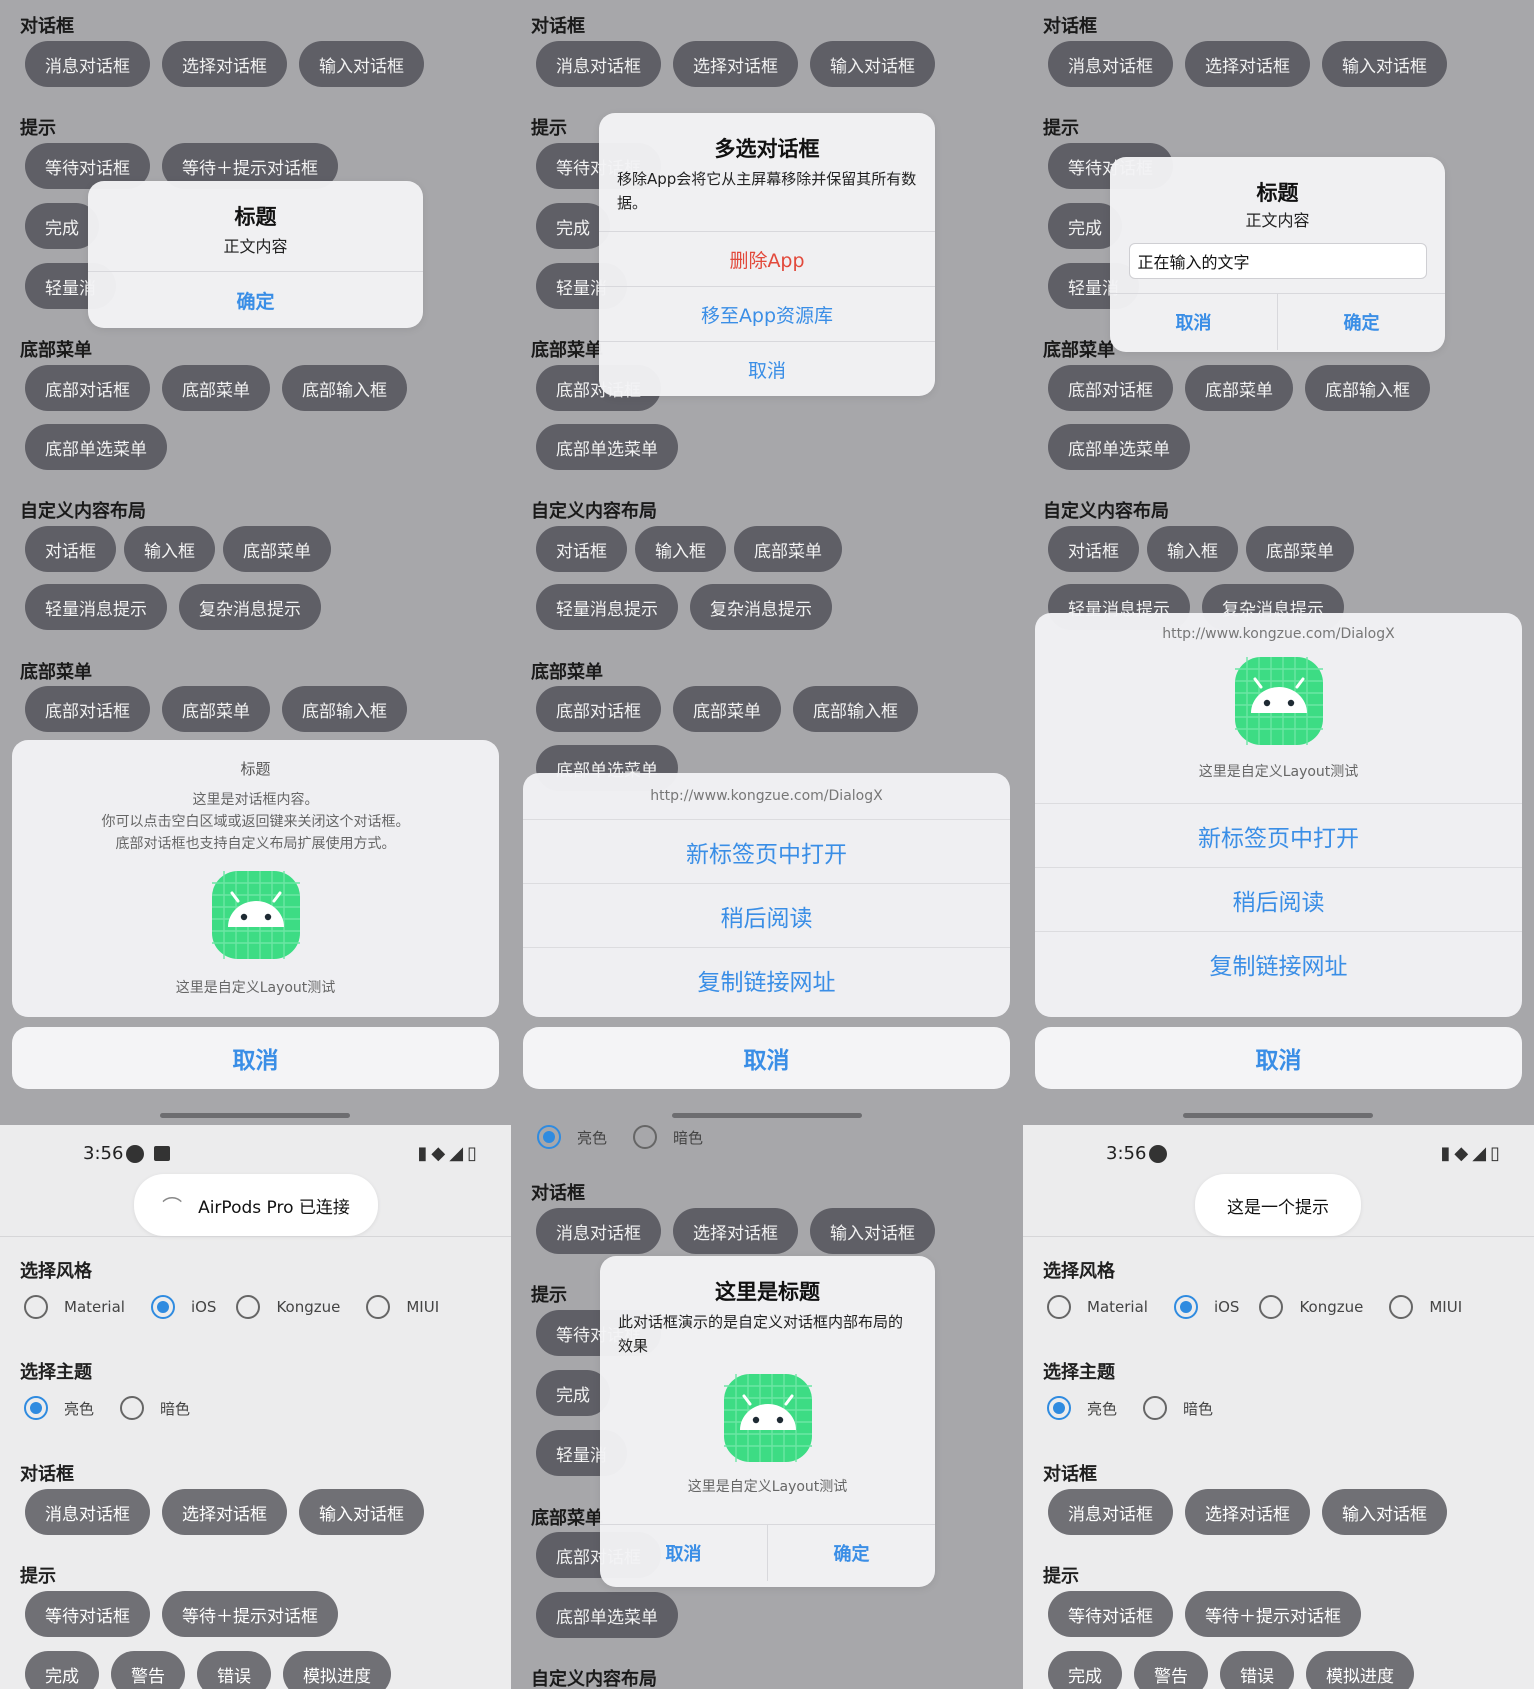 The width and height of the screenshot is (1534, 1689). Describe the element at coordinates (47, 1474) in the screenshot. I see `section-dialog: 对话框` at that location.